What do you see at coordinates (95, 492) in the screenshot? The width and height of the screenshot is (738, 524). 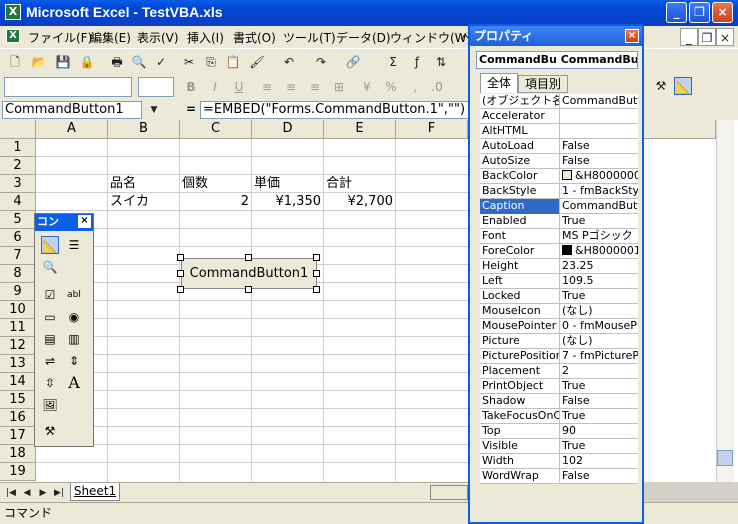 I see `sheet-tab-sheet1: Sheet1` at bounding box center [95, 492].